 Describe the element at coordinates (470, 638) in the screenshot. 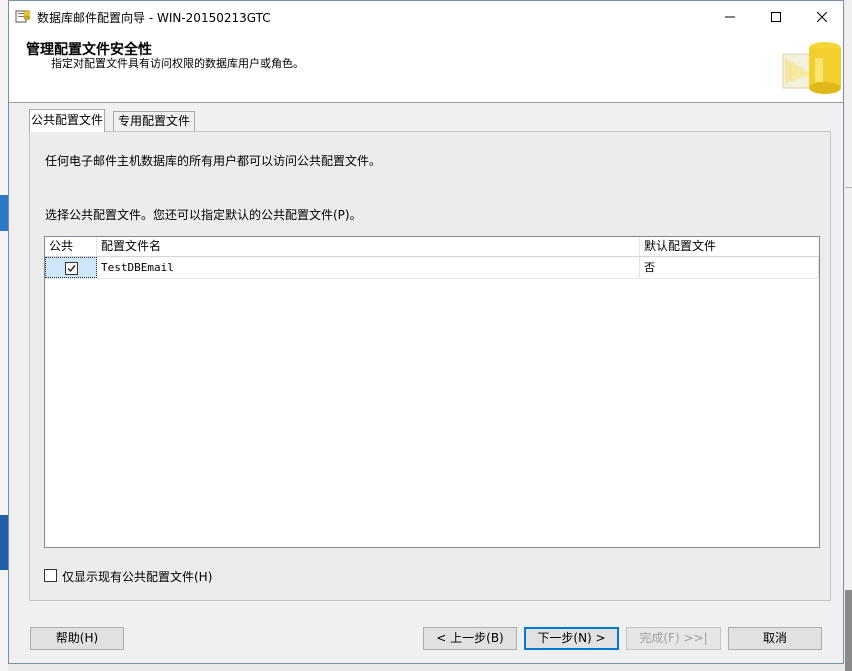

I see `back-button: < 上一步(B)` at that location.